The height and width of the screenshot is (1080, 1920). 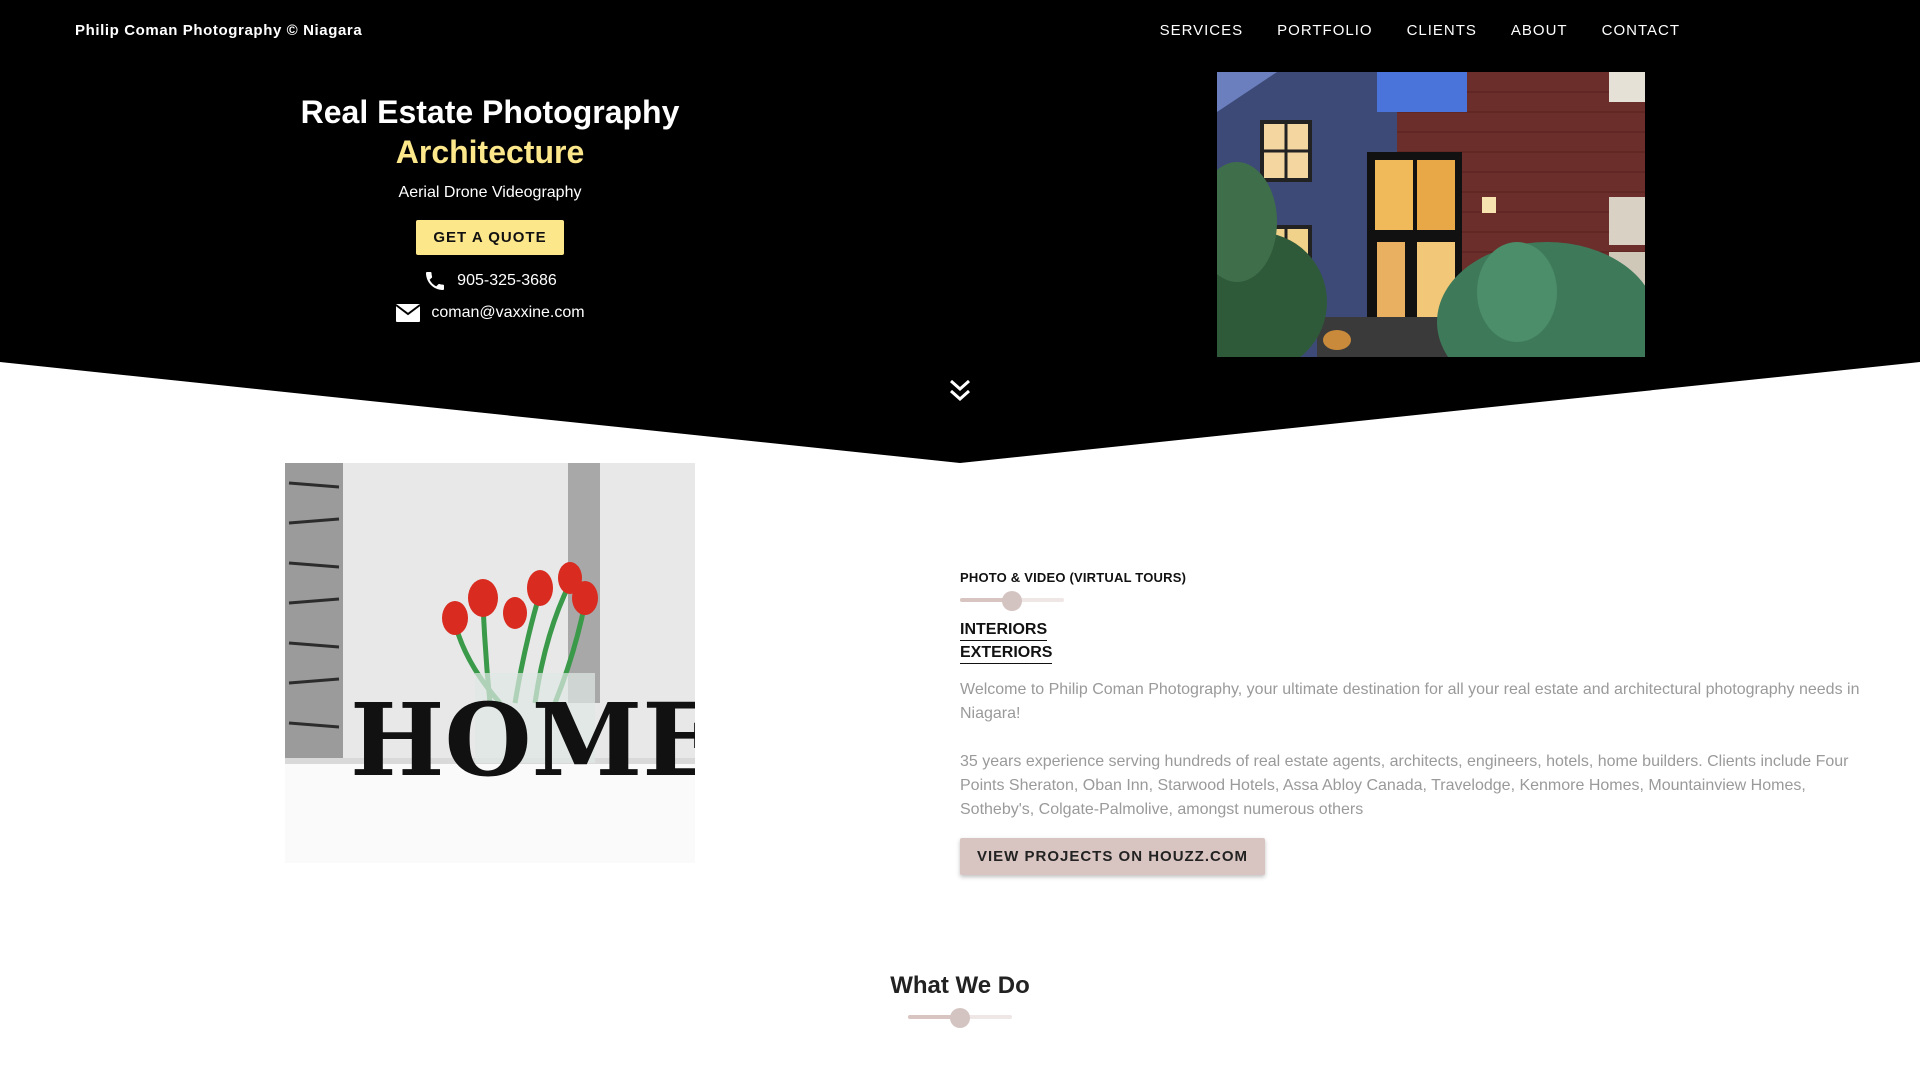 I want to click on phone-icon, so click(x=435, y=281).